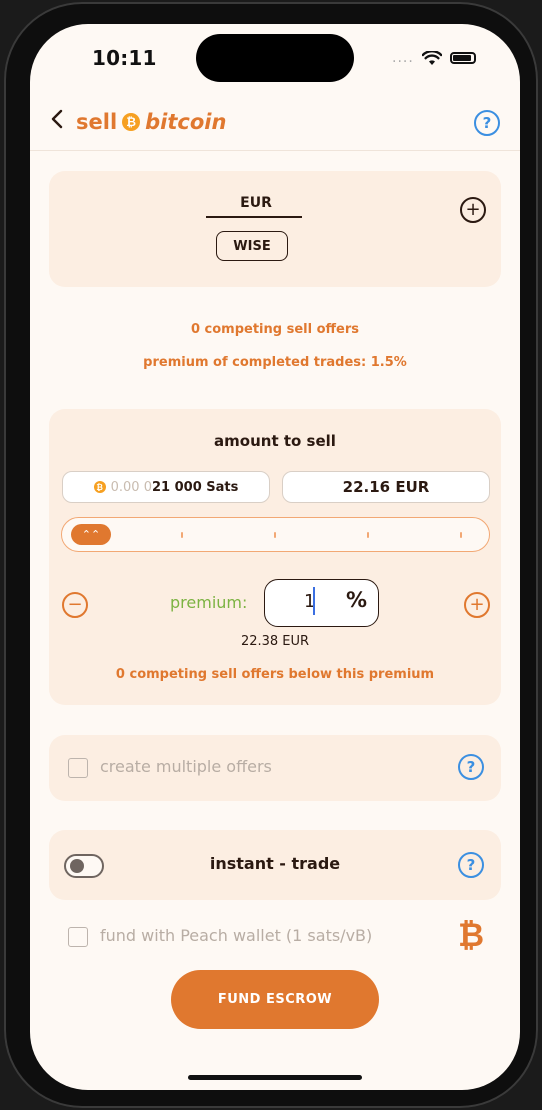  Describe the element at coordinates (275, 999) in the screenshot. I see `fund-escrow-button: FUND ESCROW` at that location.